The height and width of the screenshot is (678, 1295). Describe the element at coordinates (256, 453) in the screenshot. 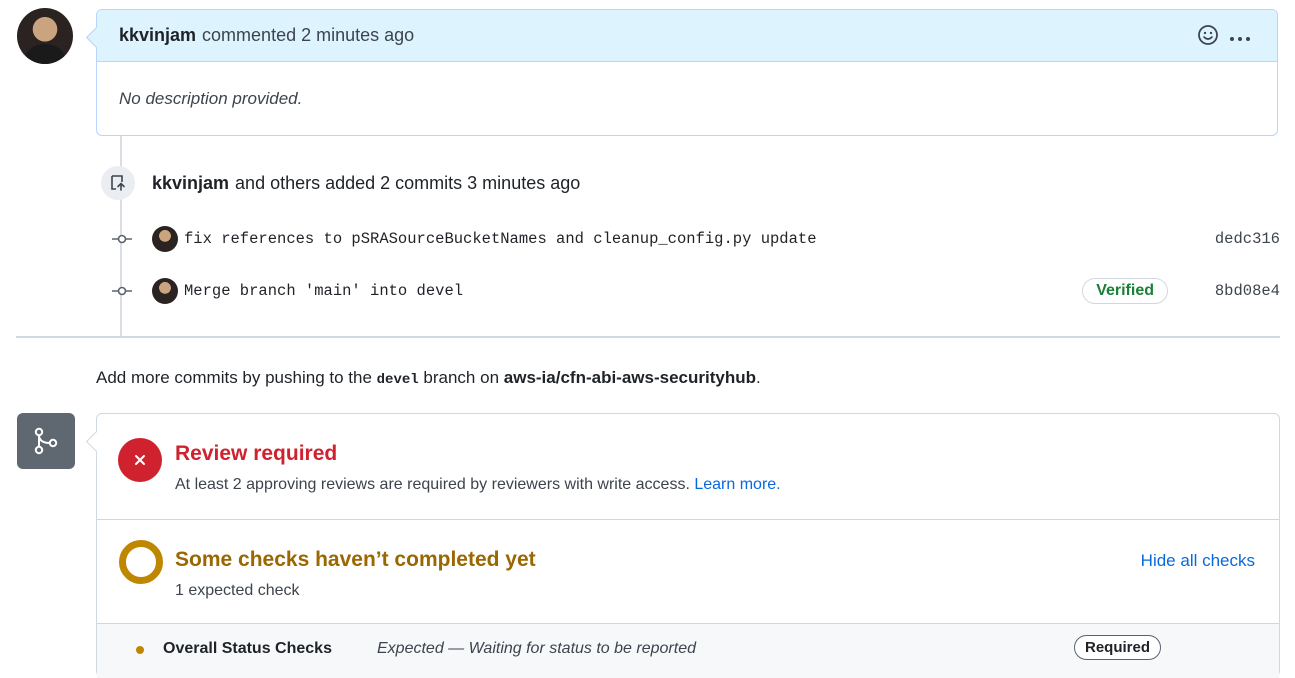

I see `review-title: Review required` at that location.